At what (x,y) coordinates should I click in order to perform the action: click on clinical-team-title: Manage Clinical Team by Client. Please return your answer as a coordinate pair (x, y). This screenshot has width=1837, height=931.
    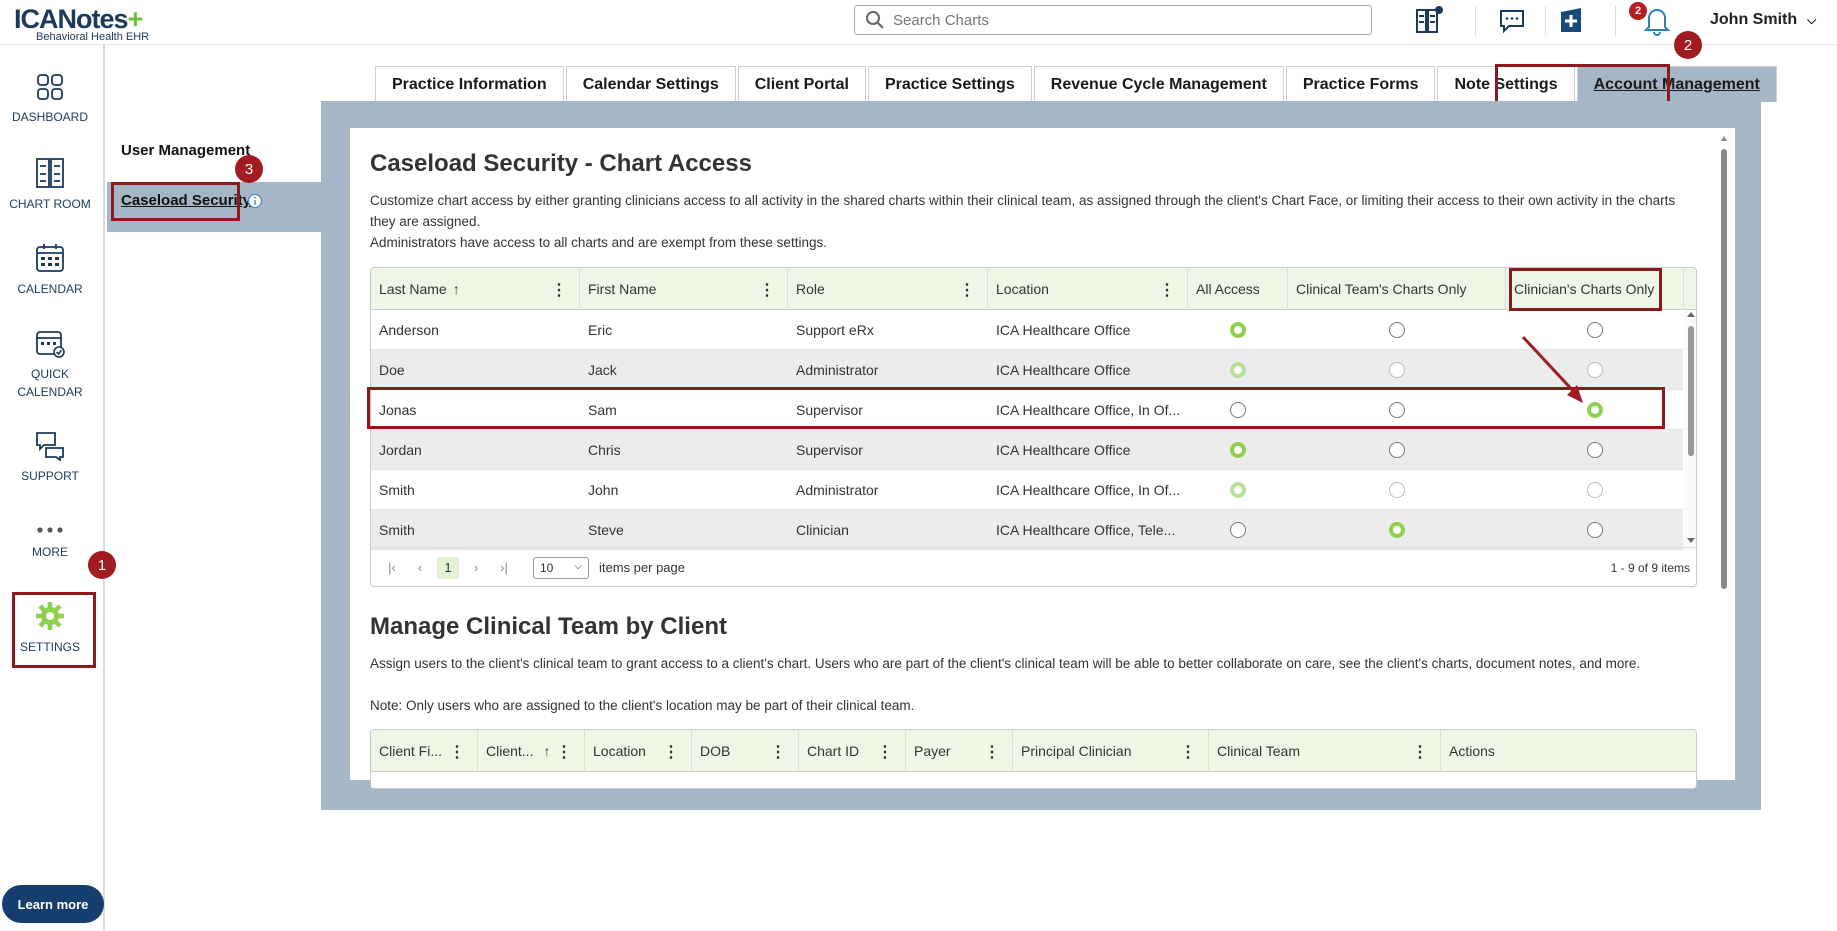
    Looking at the image, I should click on (548, 626).